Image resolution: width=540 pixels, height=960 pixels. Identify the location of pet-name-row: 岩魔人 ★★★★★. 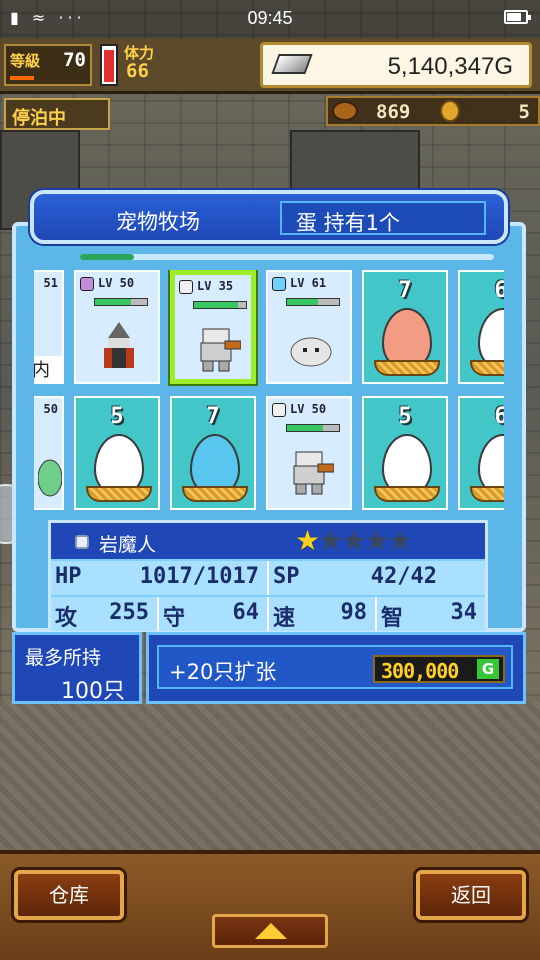
(268, 541).